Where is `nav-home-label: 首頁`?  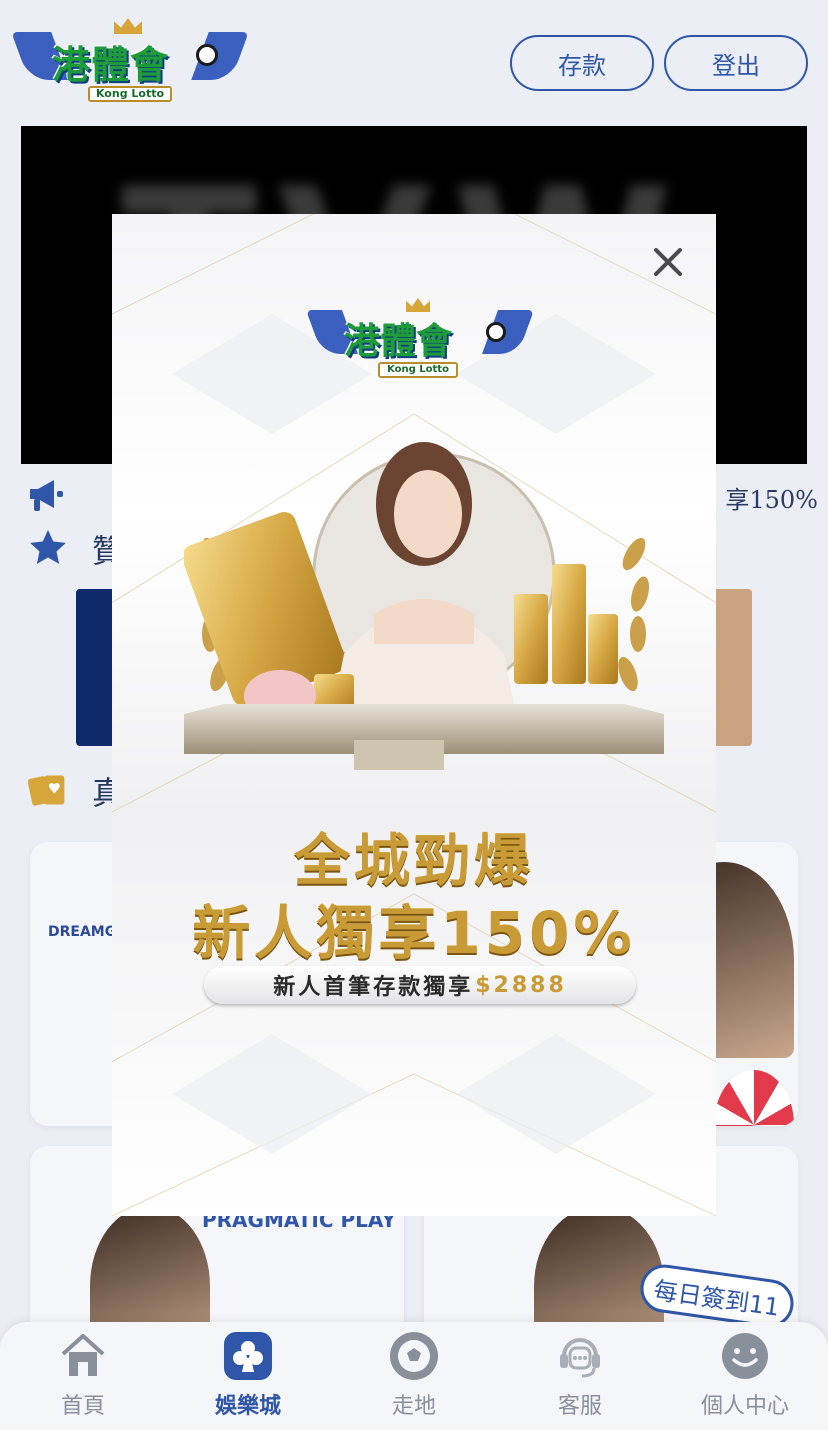
nav-home-label: 首頁 is located at coordinates (82, 1406).